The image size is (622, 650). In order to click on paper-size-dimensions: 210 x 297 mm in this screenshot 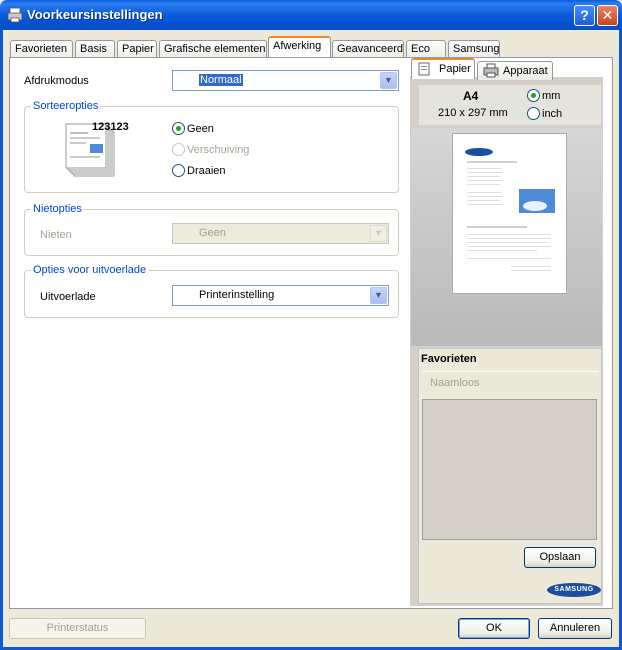, I will do `click(473, 113)`.